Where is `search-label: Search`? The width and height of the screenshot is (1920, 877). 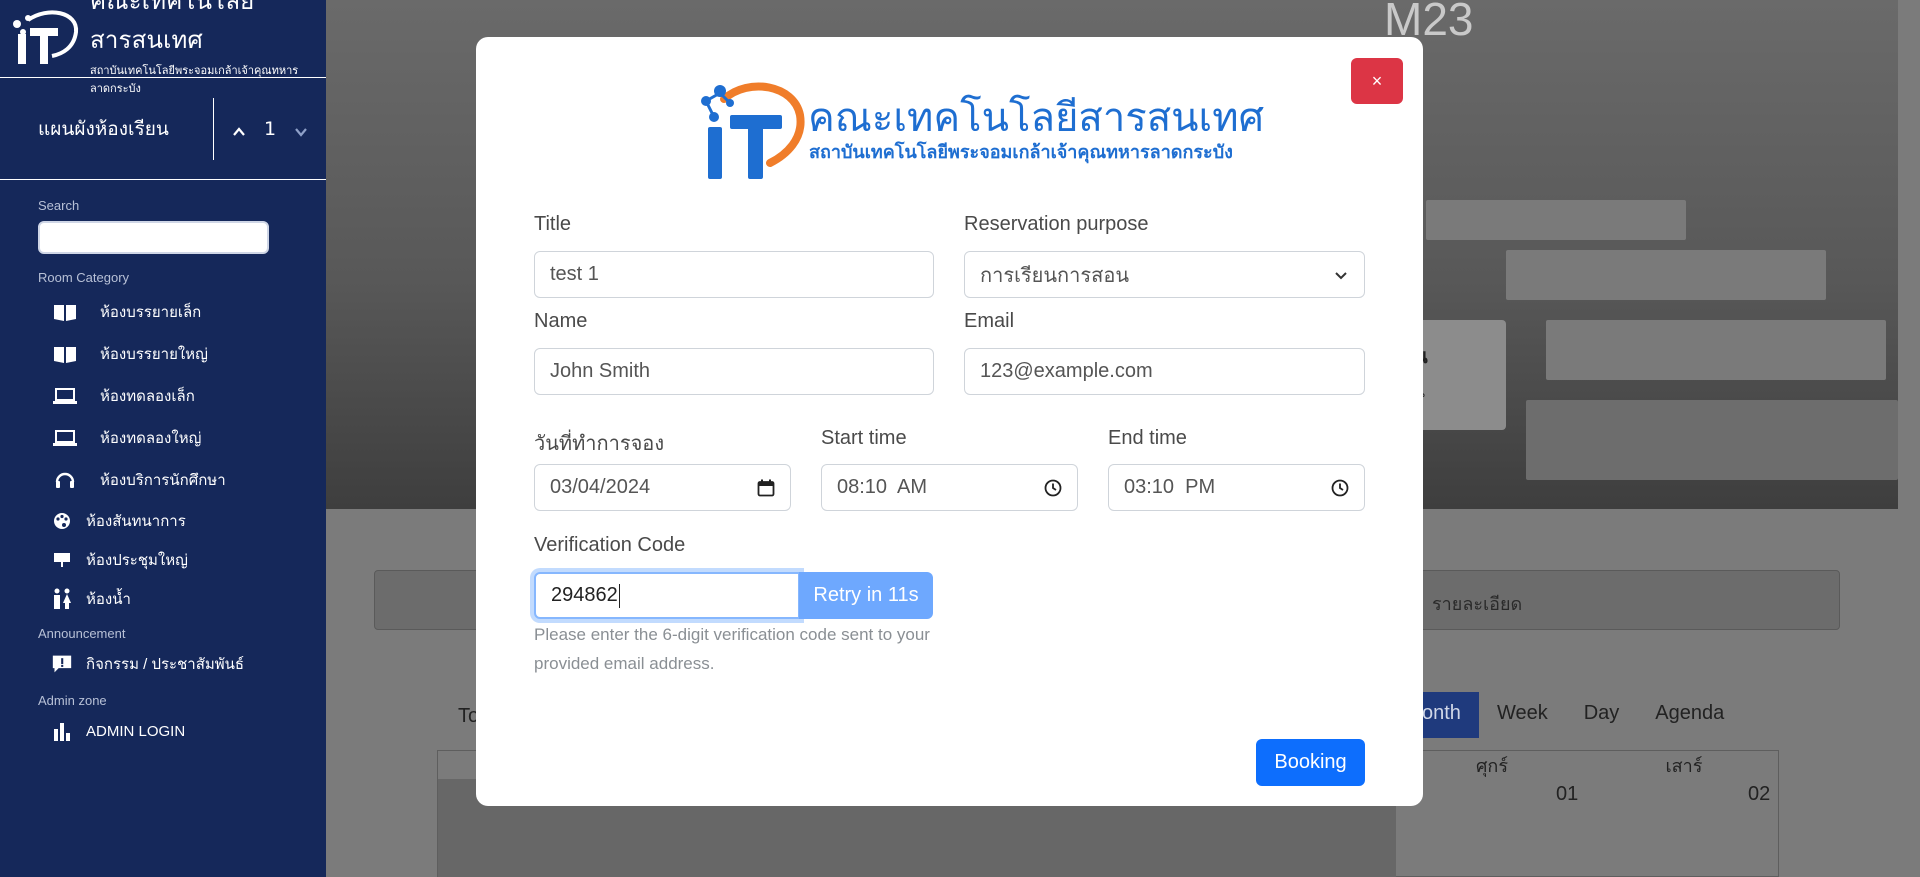
search-label: Search is located at coordinates (59, 205).